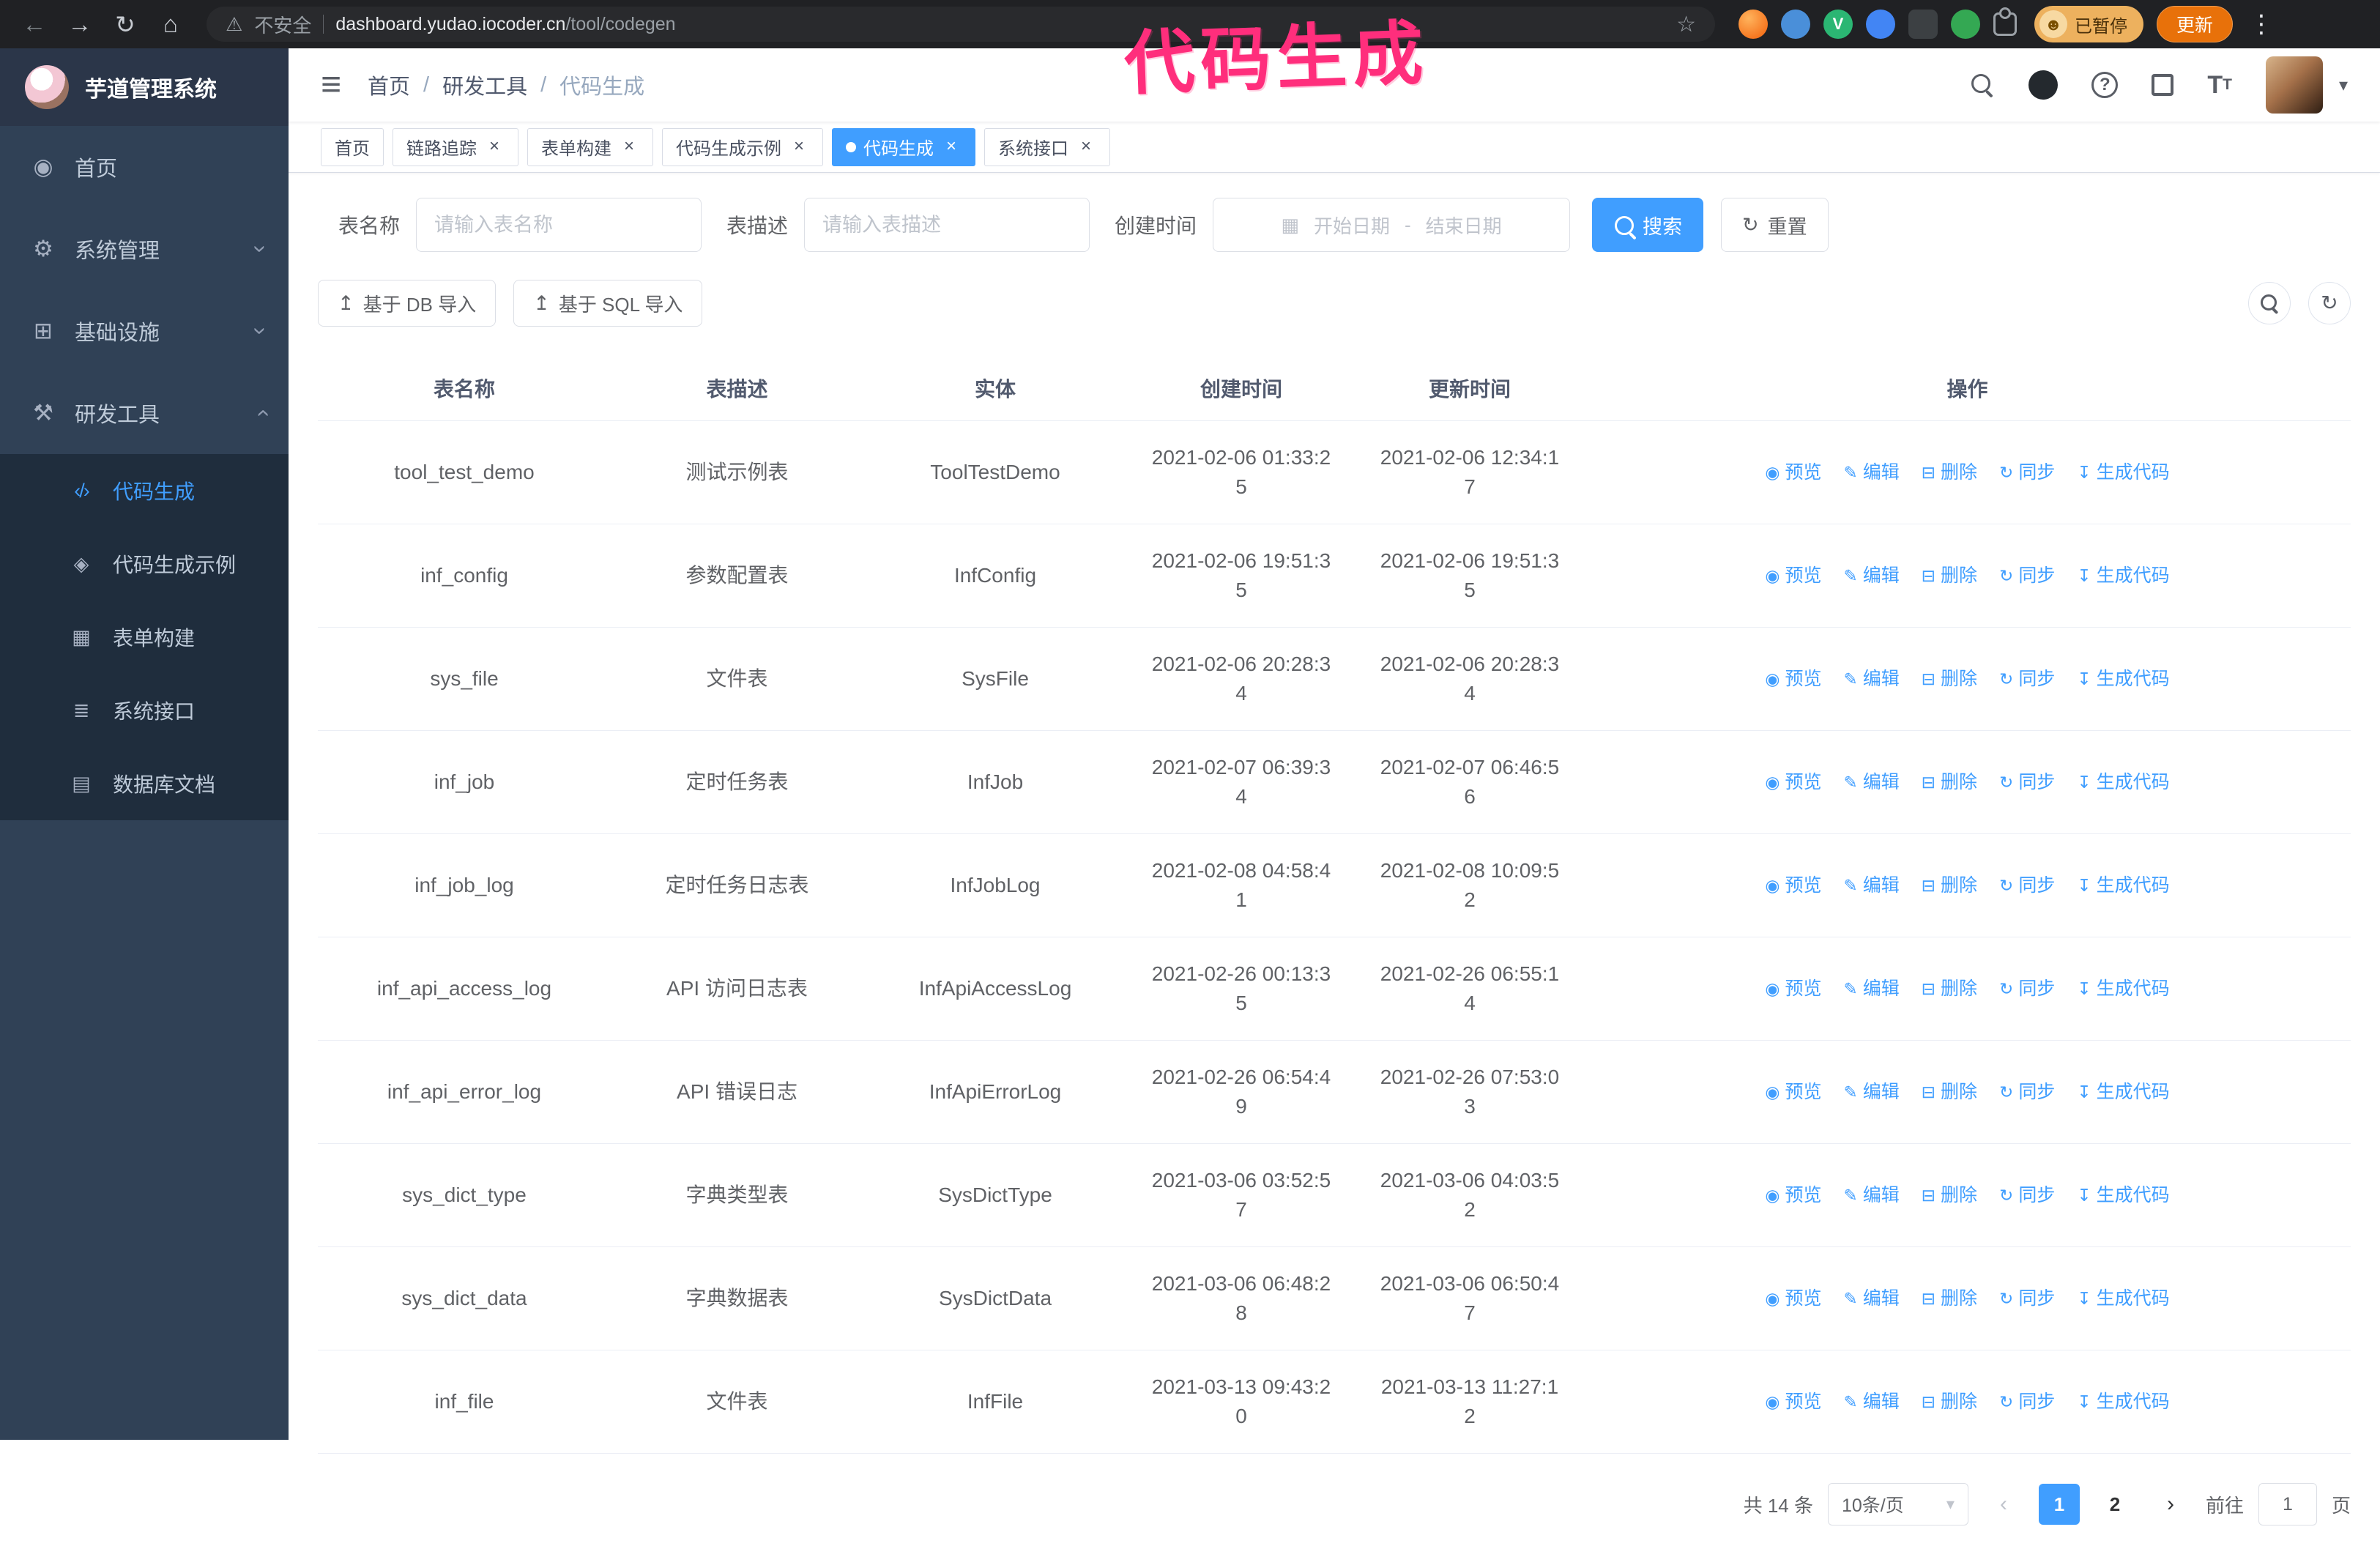 The width and height of the screenshot is (2380, 1546). I want to click on hamburger-icon: ≡, so click(331, 85).